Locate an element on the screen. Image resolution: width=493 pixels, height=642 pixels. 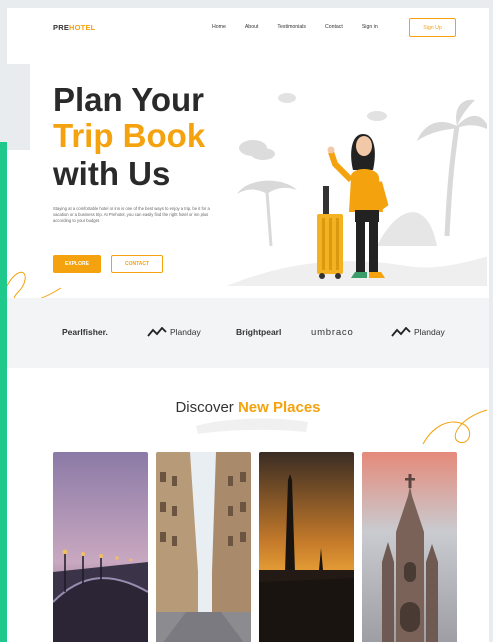
nav-home: Home is located at coordinates (219, 27).